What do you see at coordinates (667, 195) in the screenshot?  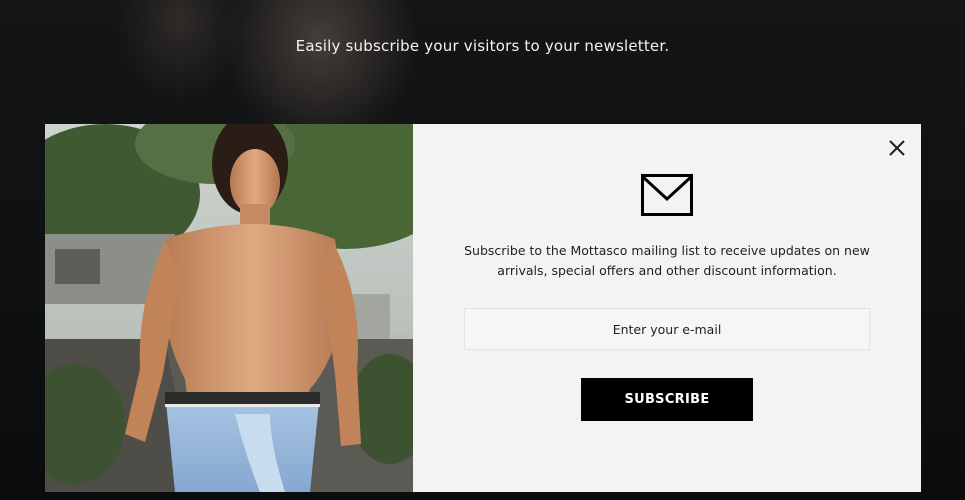 I see `envelope-icon` at bounding box center [667, 195].